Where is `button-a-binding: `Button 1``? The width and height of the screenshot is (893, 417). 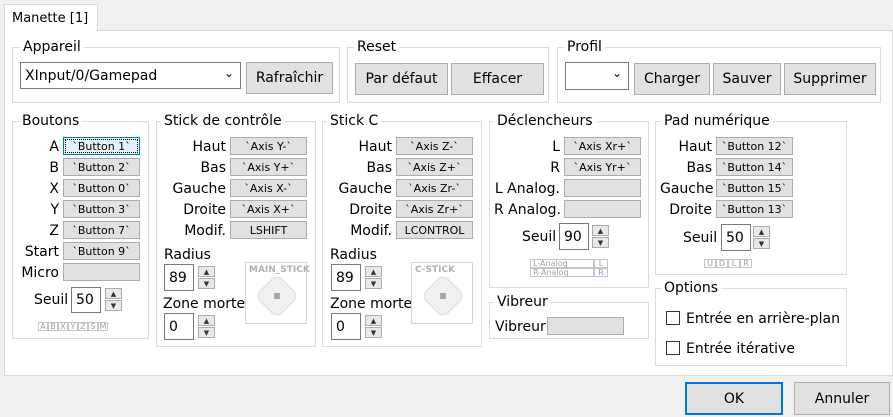
button-a-binding: `Button 1` is located at coordinates (101, 146).